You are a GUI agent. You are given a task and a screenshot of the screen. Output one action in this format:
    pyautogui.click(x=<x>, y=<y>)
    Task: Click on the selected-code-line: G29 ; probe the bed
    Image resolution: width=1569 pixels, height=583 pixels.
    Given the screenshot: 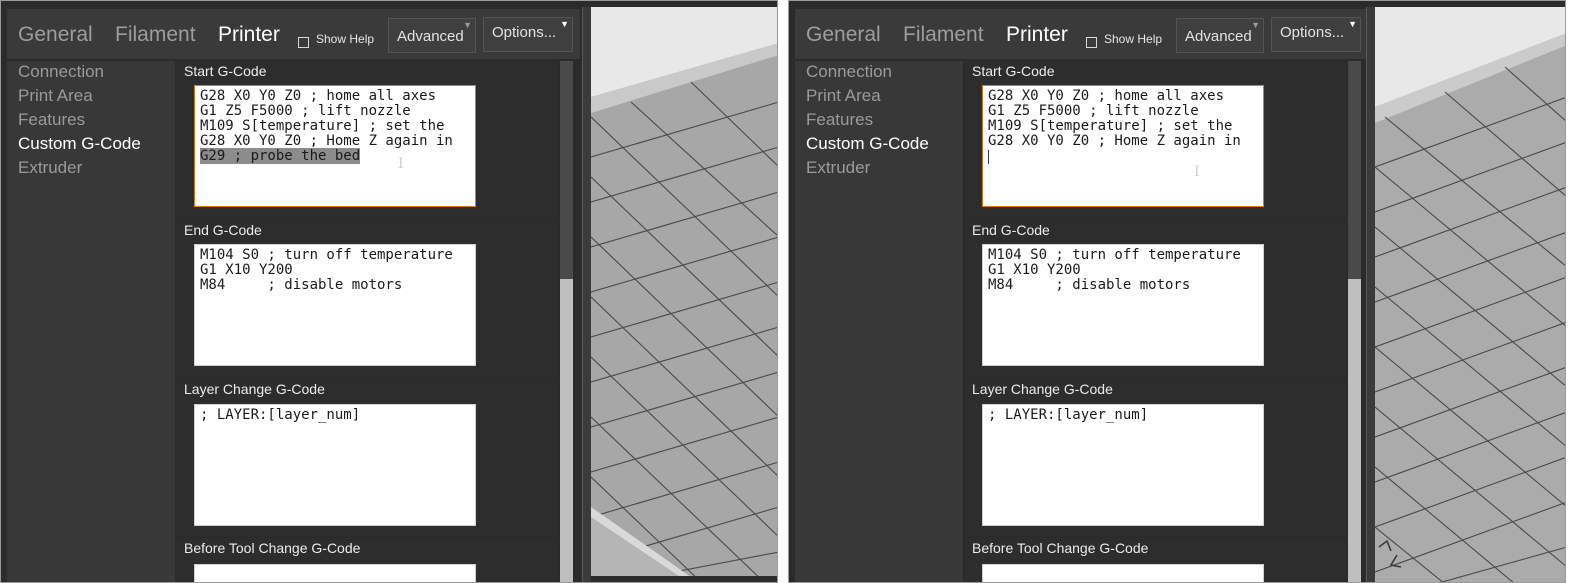 What is the action you would take?
    pyautogui.click(x=335, y=156)
    